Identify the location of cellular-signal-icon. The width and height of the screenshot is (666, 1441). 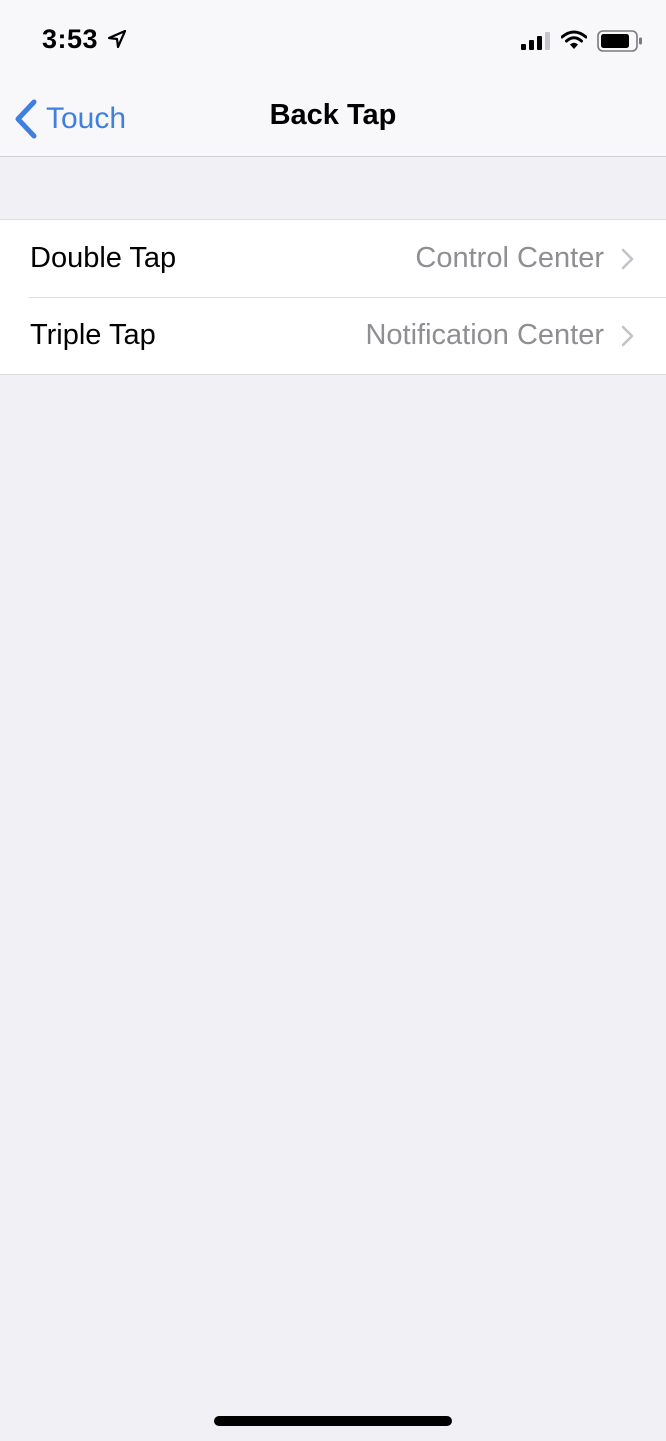
(535, 41).